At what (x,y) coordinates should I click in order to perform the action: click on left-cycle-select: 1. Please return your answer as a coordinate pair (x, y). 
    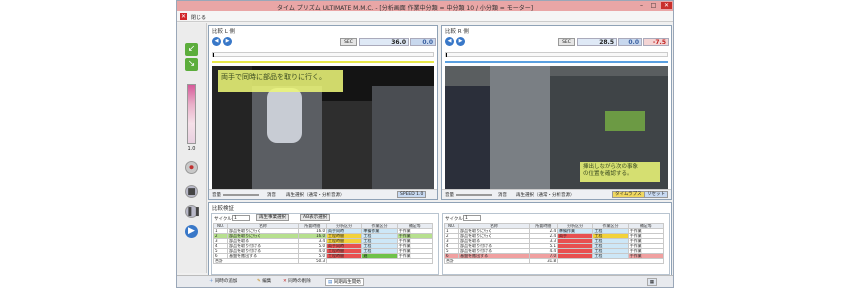
    Looking at the image, I should click on (241, 218).